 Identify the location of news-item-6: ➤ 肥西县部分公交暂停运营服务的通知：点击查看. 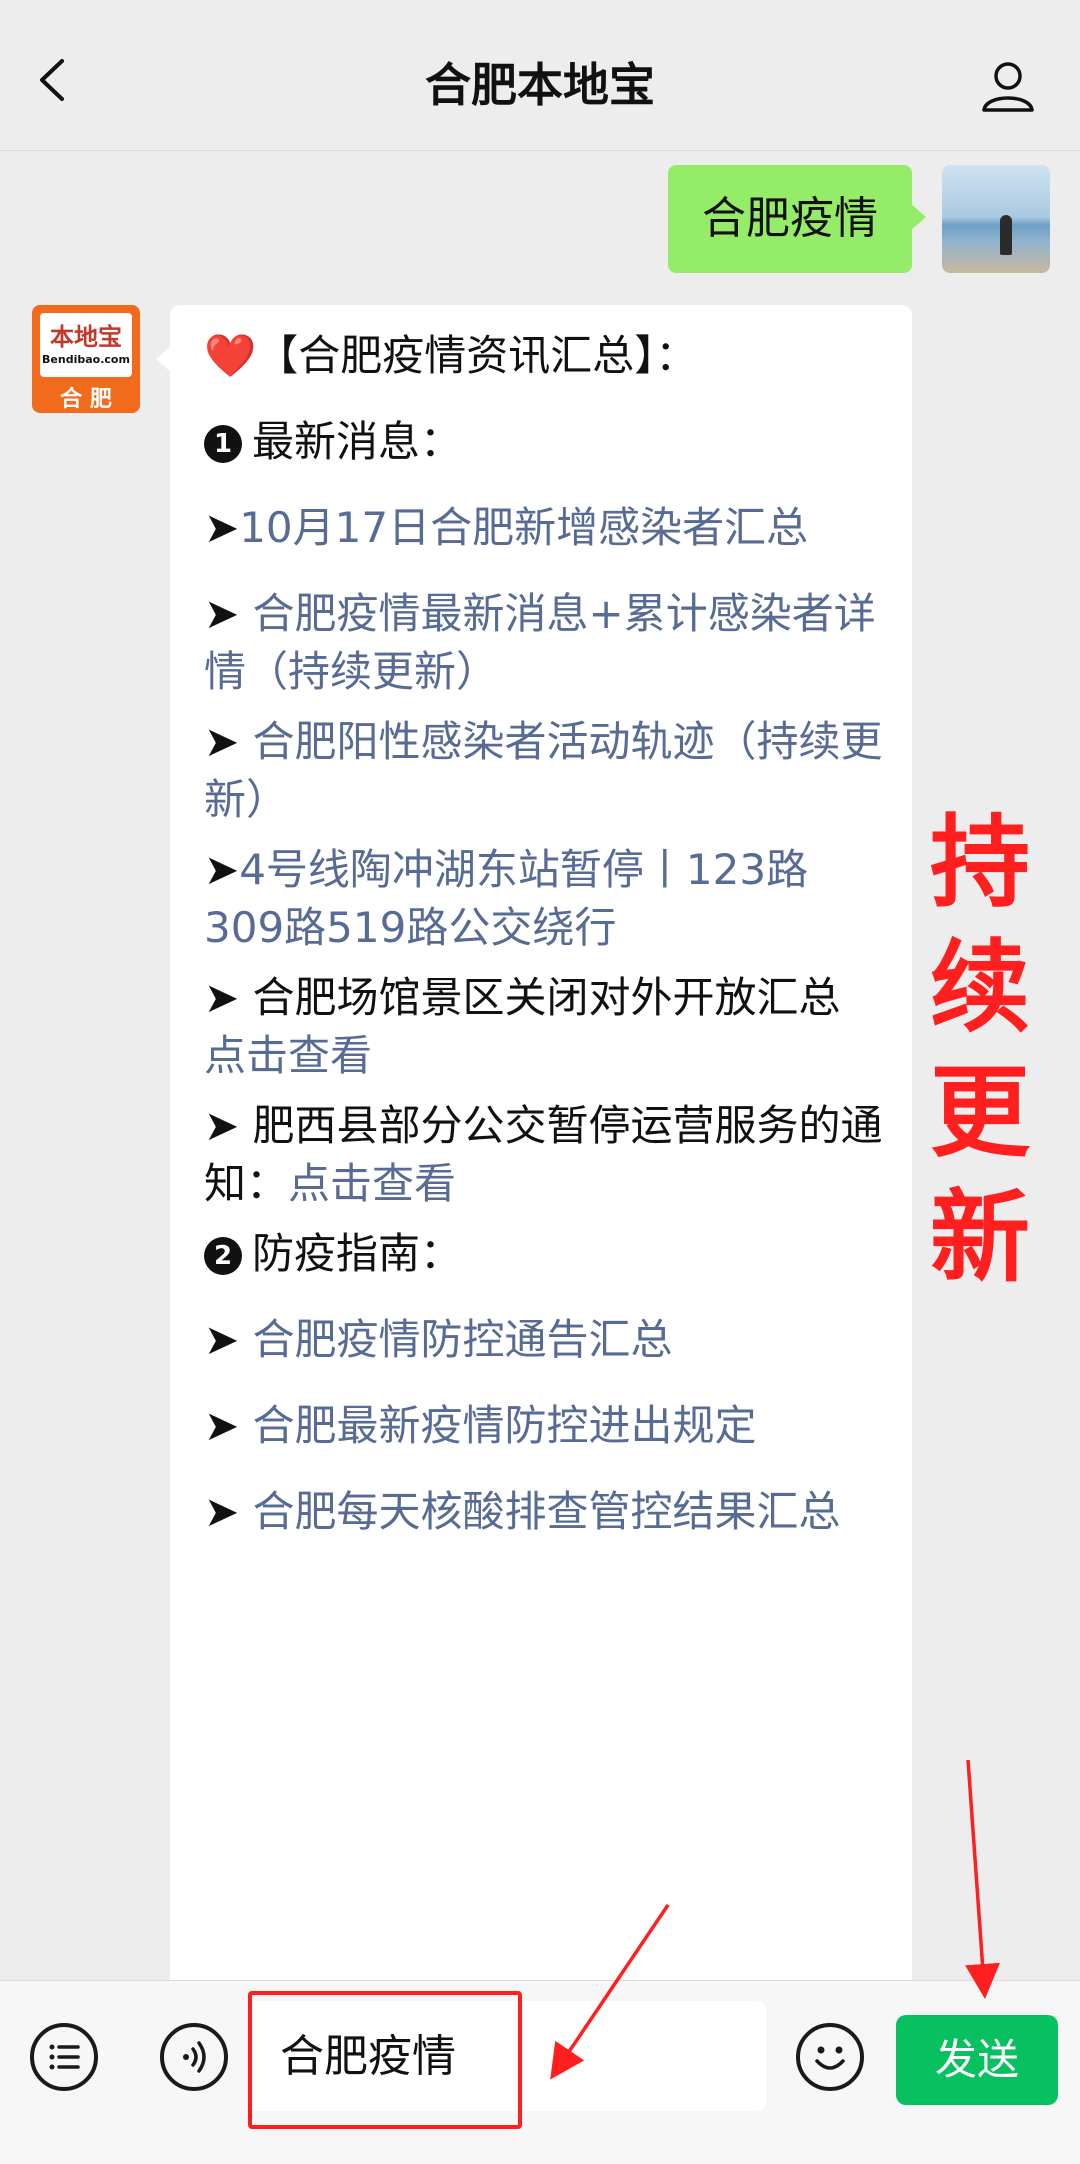
(543, 1154).